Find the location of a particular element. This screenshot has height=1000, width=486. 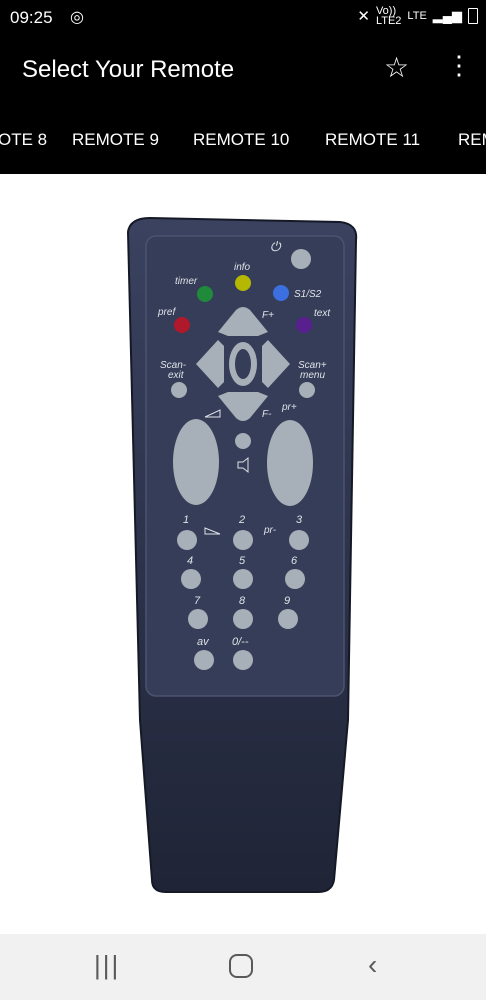

digit-4-button is located at coordinates (191, 579).